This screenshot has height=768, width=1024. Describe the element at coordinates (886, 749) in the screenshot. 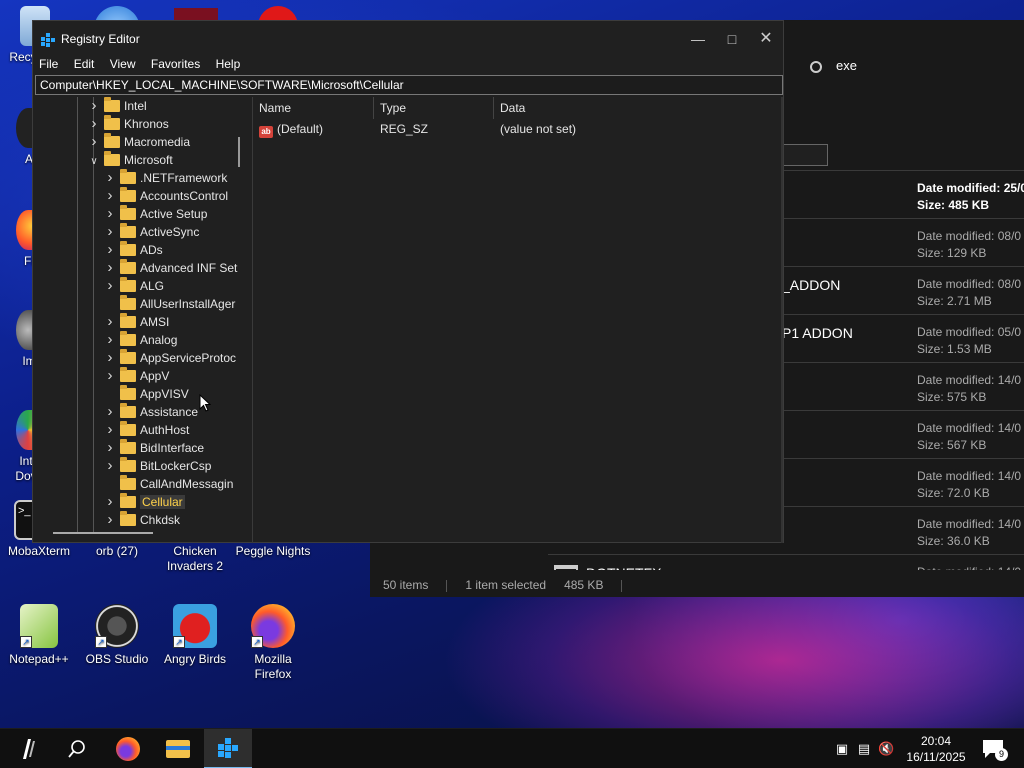

I see `tray-volume-muted-icon: 🔇` at that location.